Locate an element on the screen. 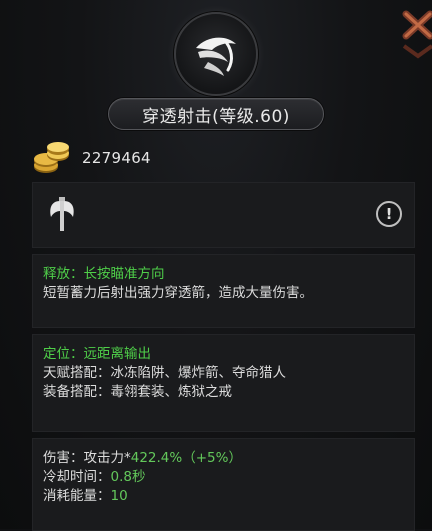 This screenshot has height=531, width=432. energy-value: 10 is located at coordinates (119, 496).